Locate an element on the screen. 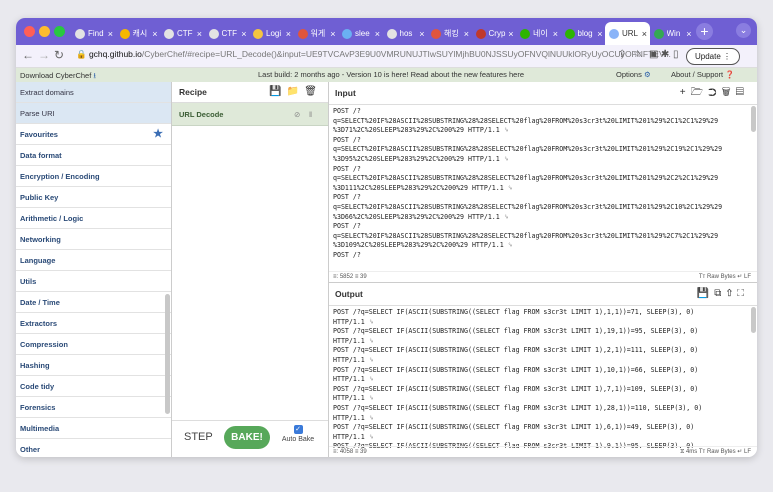 The width and height of the screenshot is (773, 492). step-button: STEP is located at coordinates (198, 437).